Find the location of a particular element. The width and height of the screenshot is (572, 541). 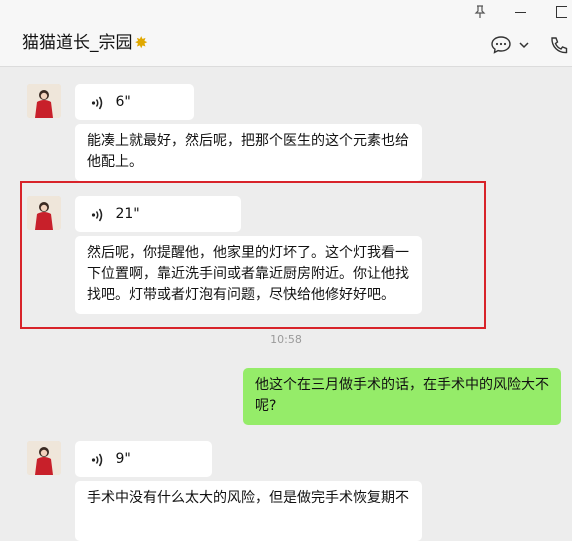

voice-duration: 9" is located at coordinates (123, 459).